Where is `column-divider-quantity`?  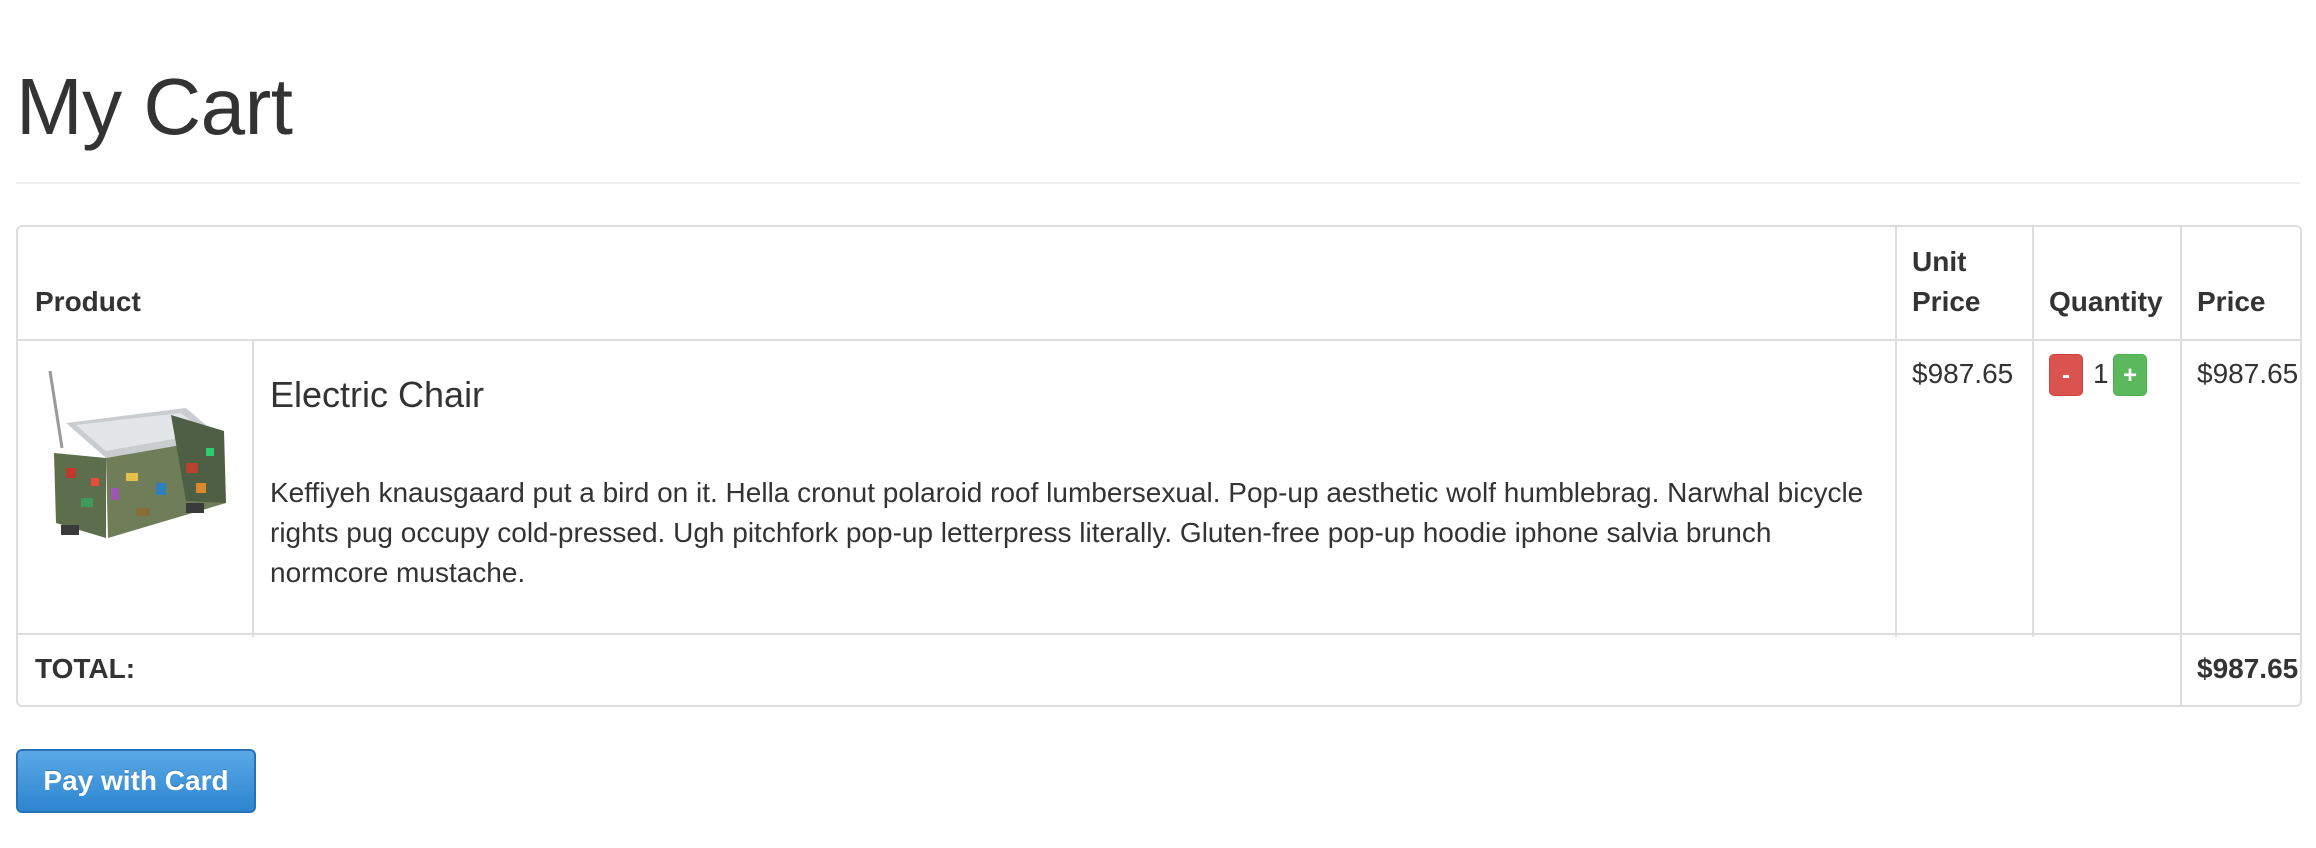 column-divider-quantity is located at coordinates (2033, 432).